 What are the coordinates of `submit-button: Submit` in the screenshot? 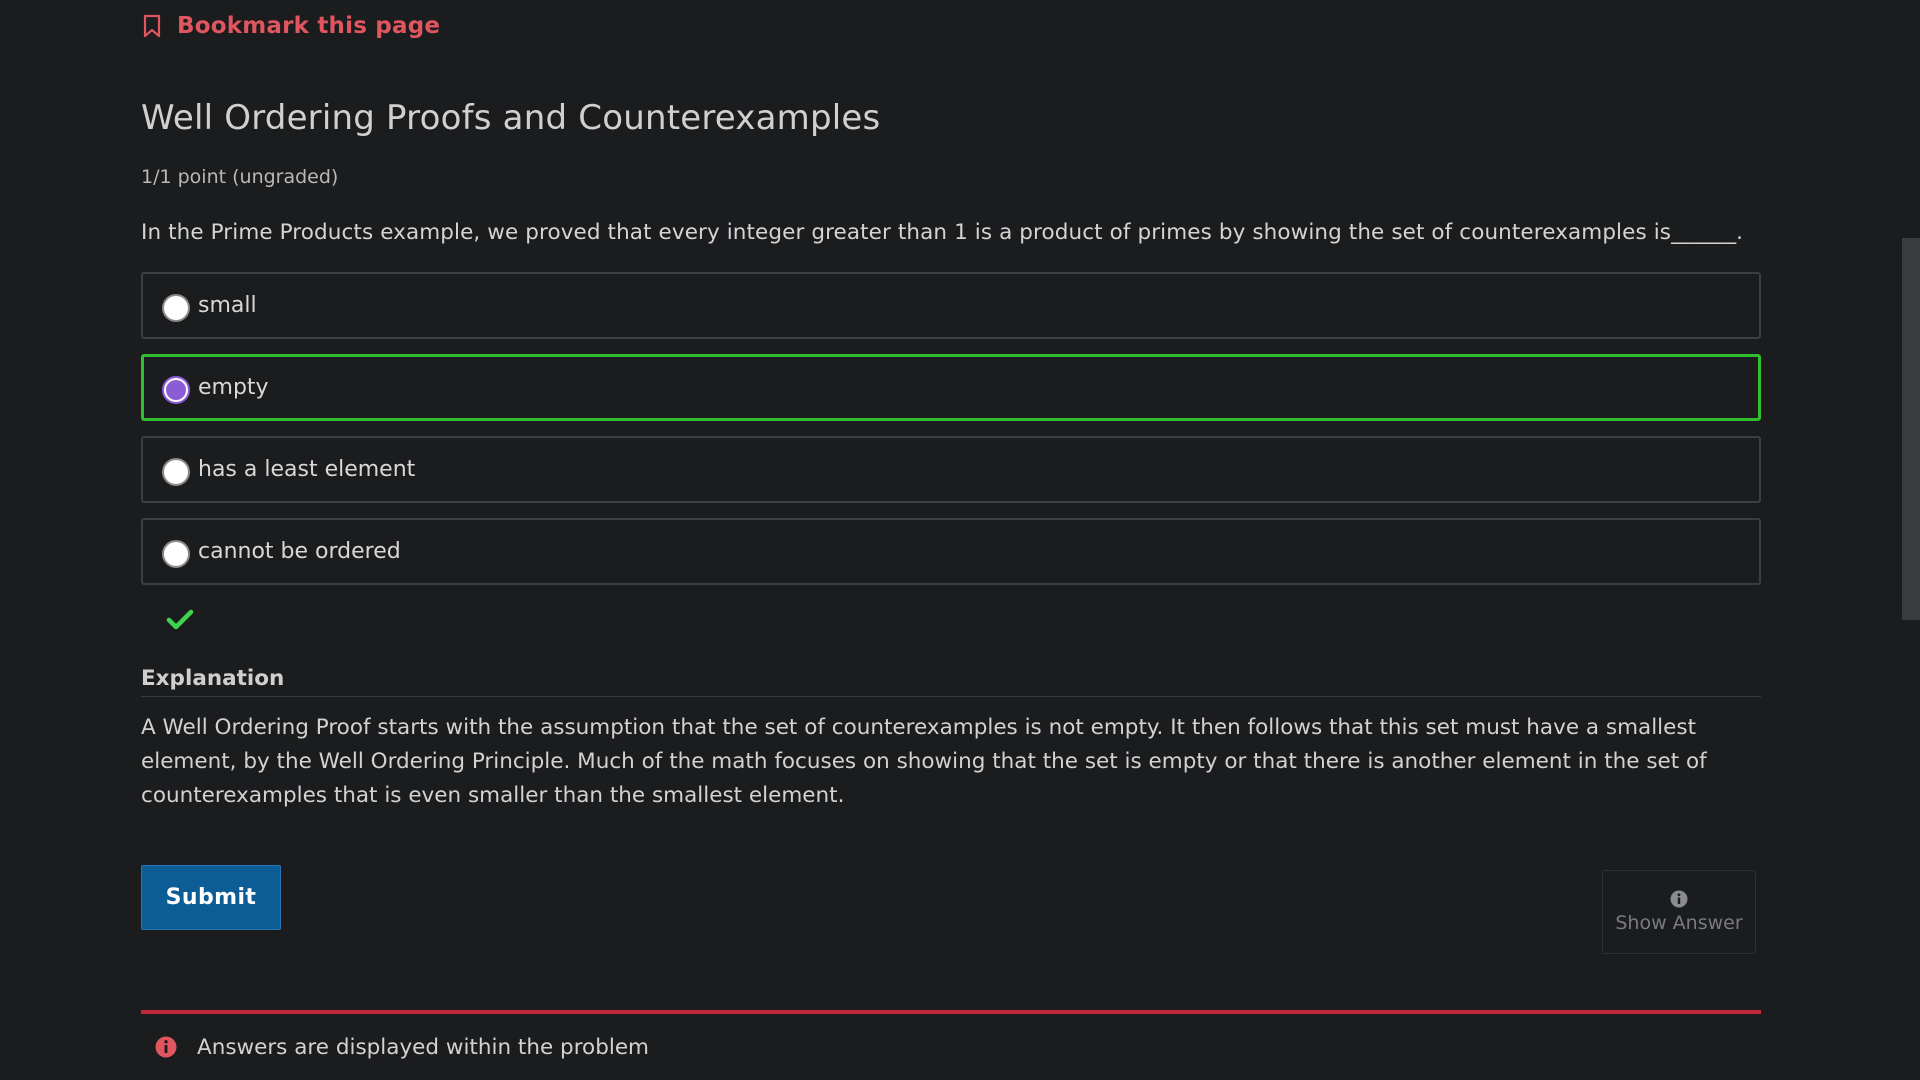 It's located at (211, 897).